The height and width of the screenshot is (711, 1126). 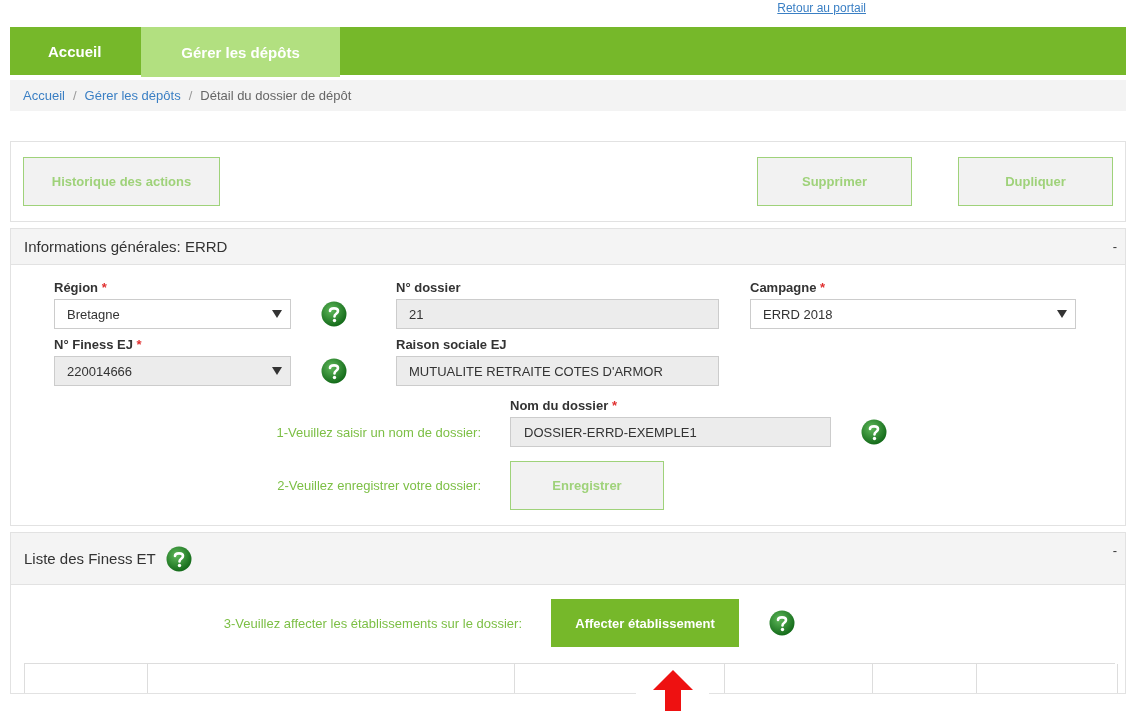 I want to click on step-instruction: 1-Veuillez saisir un nom de dossier:, so click(x=378, y=432).